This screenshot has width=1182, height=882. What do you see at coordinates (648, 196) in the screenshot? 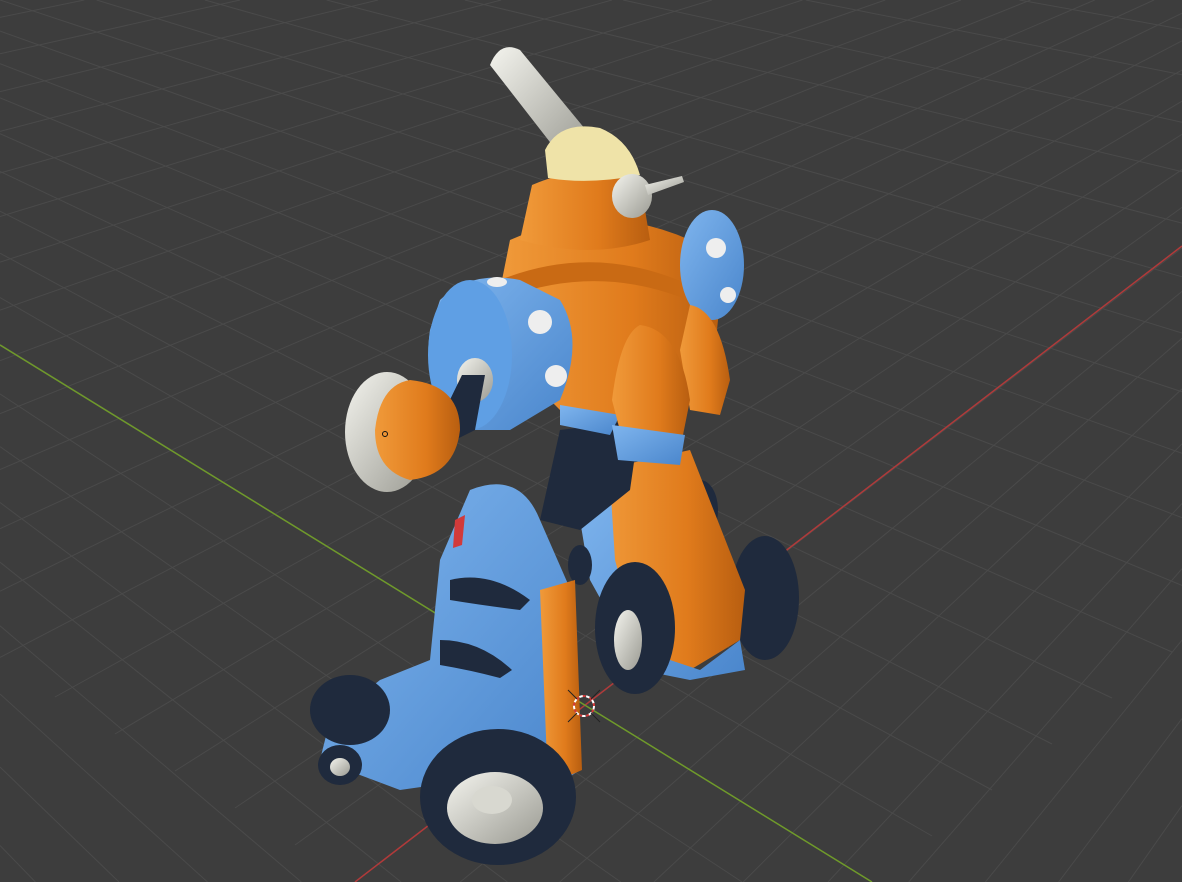
I see `antenna` at bounding box center [648, 196].